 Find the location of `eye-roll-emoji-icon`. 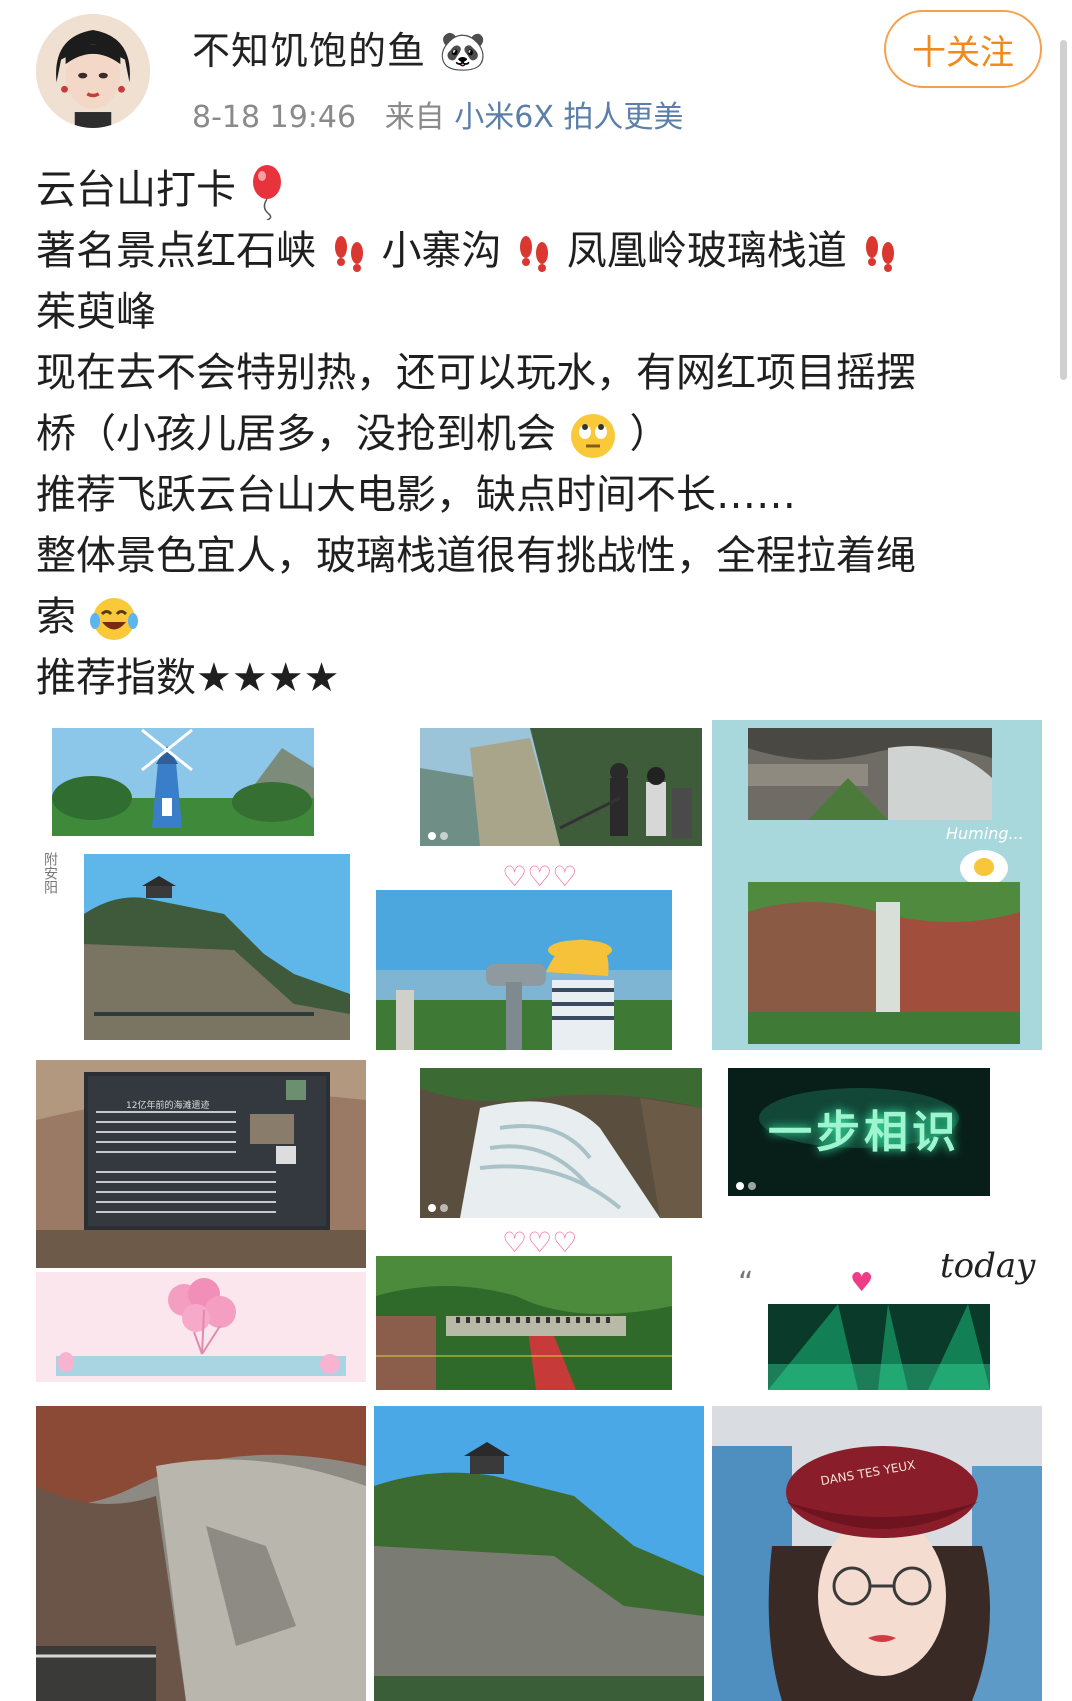

eye-roll-emoji-icon is located at coordinates (592, 436).